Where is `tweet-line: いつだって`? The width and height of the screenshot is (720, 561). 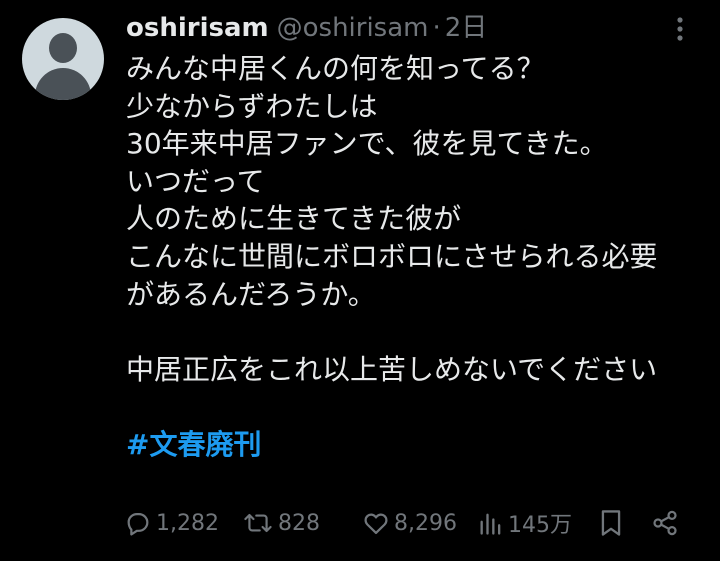 tweet-line: いつだって is located at coordinates (195, 181).